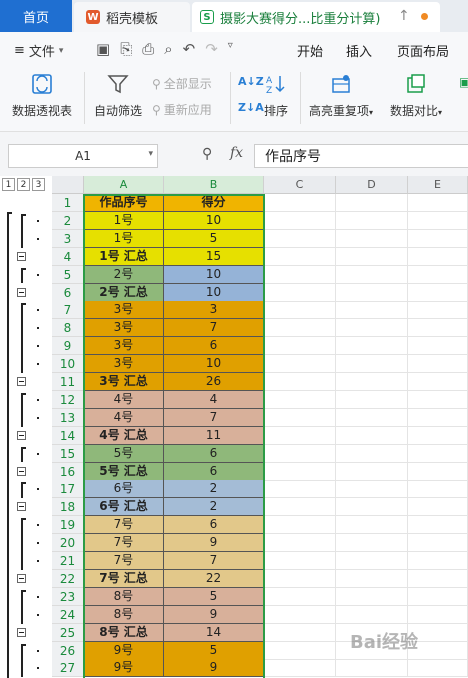 This screenshot has height=678, width=468. Describe the element at coordinates (124, 238) in the screenshot. I see `cell-a: 1号` at that location.